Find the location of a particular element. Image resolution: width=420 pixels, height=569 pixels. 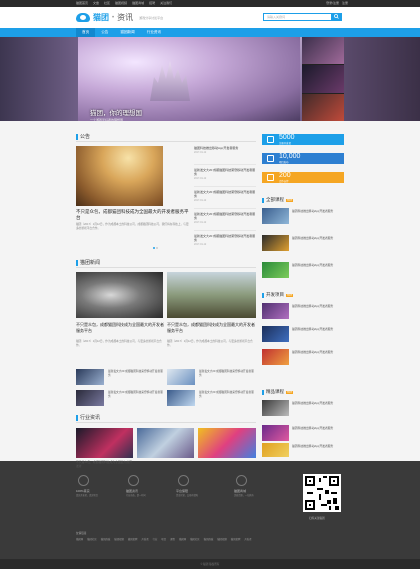

top-link: 猫团首页 is located at coordinates (82, 3).